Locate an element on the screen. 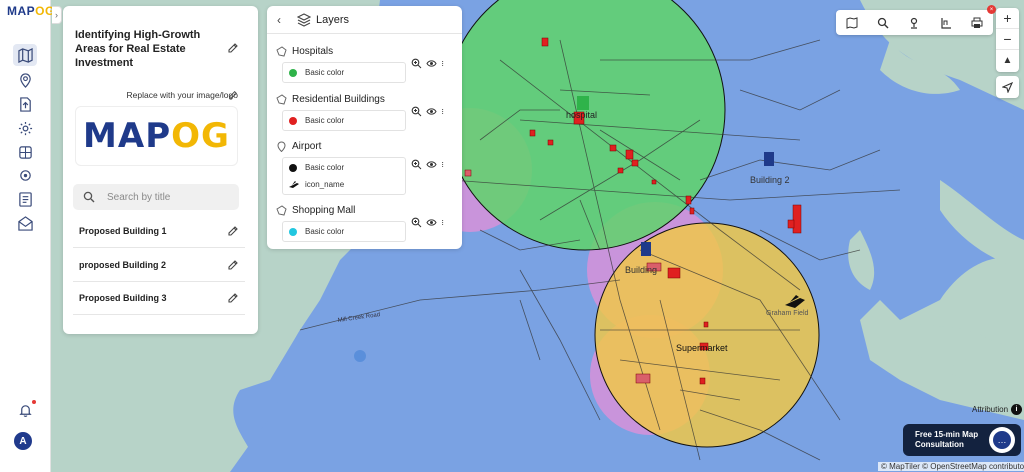 This screenshot has width=1024, height=472. map-icon is located at coordinates (25, 55).